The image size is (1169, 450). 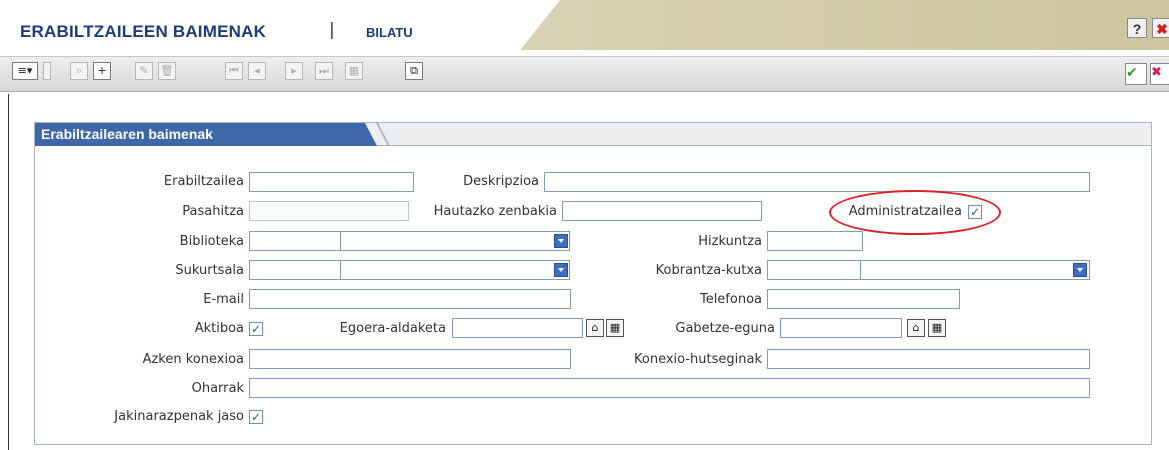 What do you see at coordinates (1137, 28) in the screenshot?
I see `help-button: ?` at bounding box center [1137, 28].